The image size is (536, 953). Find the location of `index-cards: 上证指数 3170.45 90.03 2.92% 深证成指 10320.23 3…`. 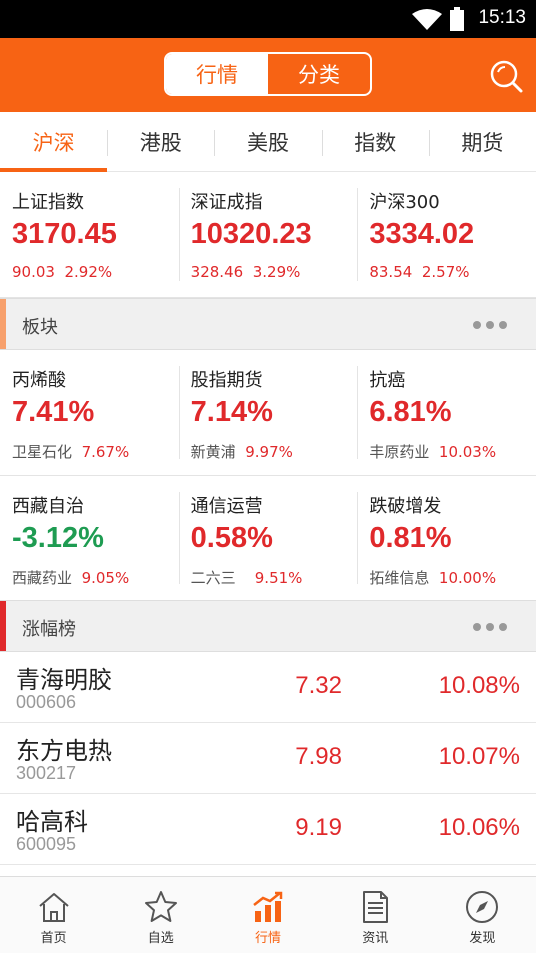

index-cards: 上证指数 3170.45 90.03 2.92% 深证成指 10320.23 3… is located at coordinates (268, 235).